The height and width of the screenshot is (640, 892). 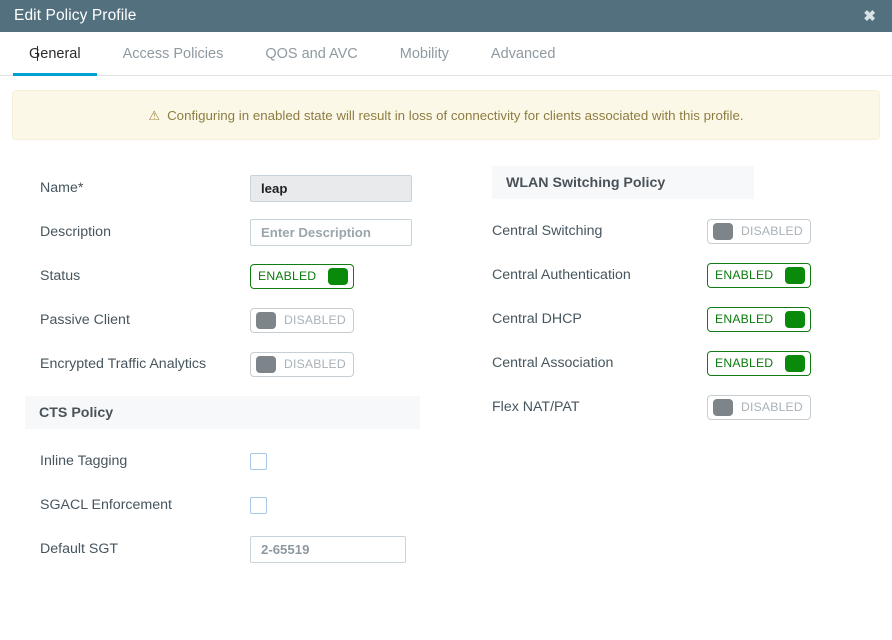 I want to click on field-passive-client: DISABLED, so click(x=302, y=320).